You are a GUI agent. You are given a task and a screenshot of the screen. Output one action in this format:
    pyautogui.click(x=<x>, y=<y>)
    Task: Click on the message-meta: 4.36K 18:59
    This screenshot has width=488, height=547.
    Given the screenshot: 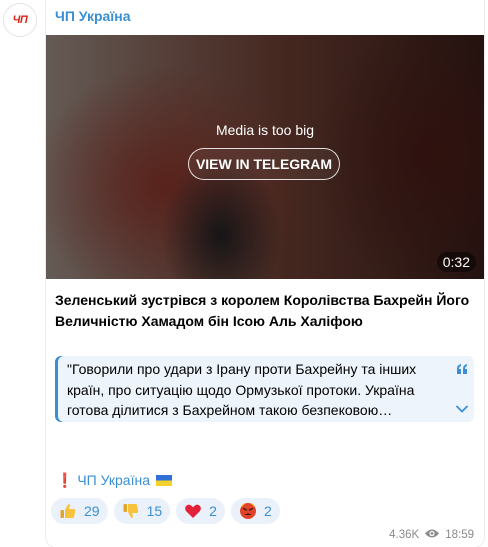 What is the action you would take?
    pyautogui.click(x=431, y=535)
    